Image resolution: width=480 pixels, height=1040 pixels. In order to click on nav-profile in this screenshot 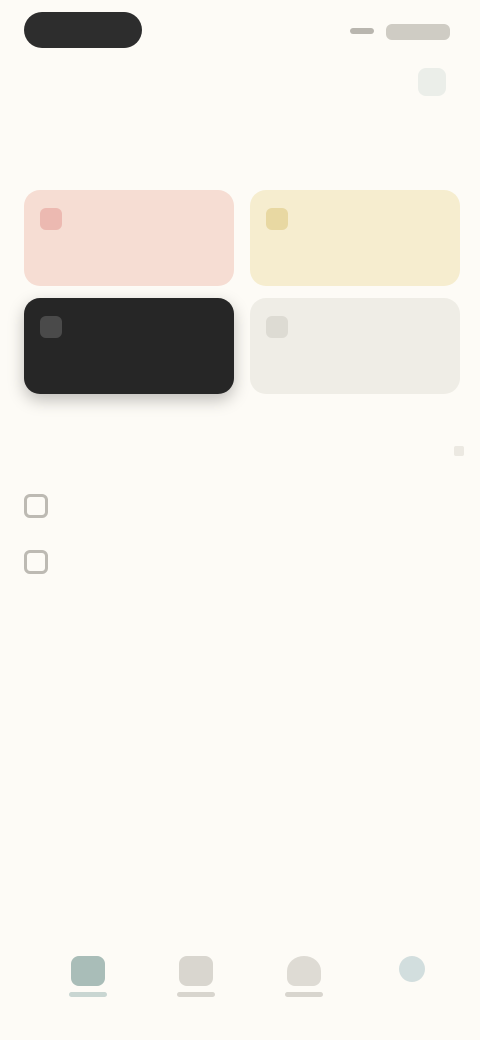, I will do `click(304, 986)`.